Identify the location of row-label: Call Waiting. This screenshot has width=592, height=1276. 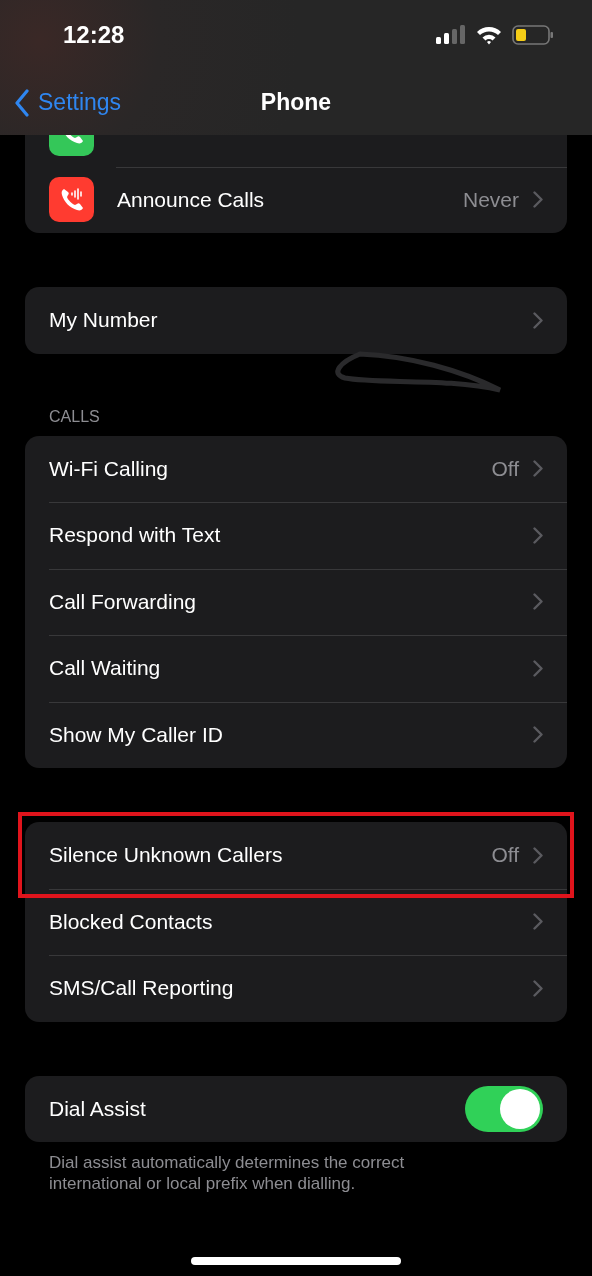
(291, 668).